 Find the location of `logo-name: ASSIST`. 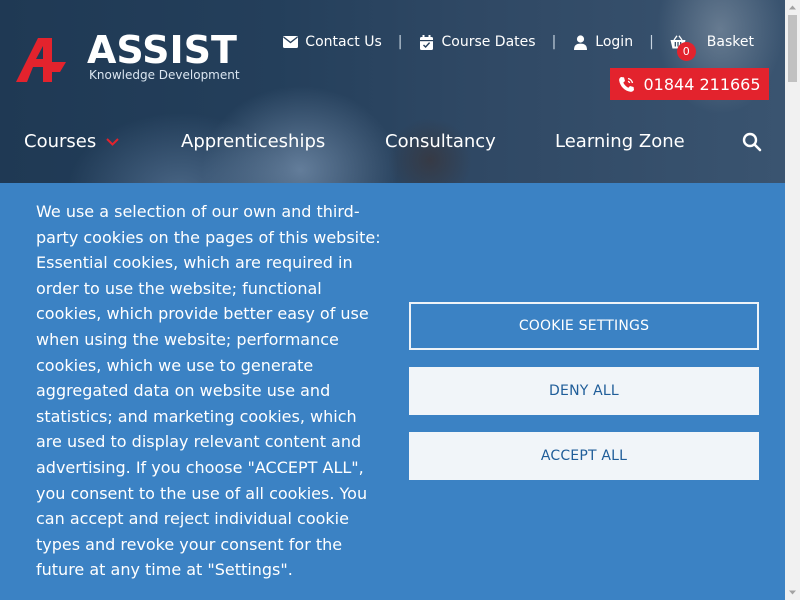

logo-name: ASSIST is located at coordinates (162, 50).